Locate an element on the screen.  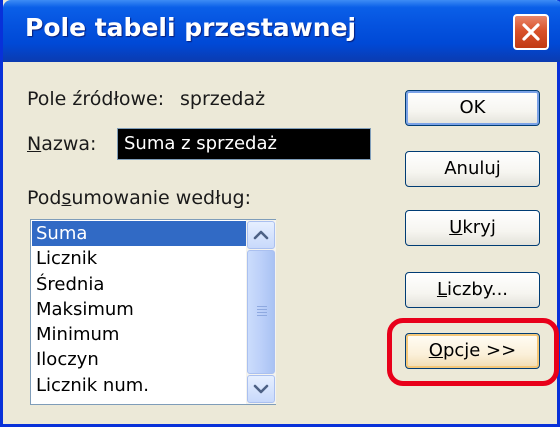
list-item-maksimum: Maksimum is located at coordinates (139, 309).